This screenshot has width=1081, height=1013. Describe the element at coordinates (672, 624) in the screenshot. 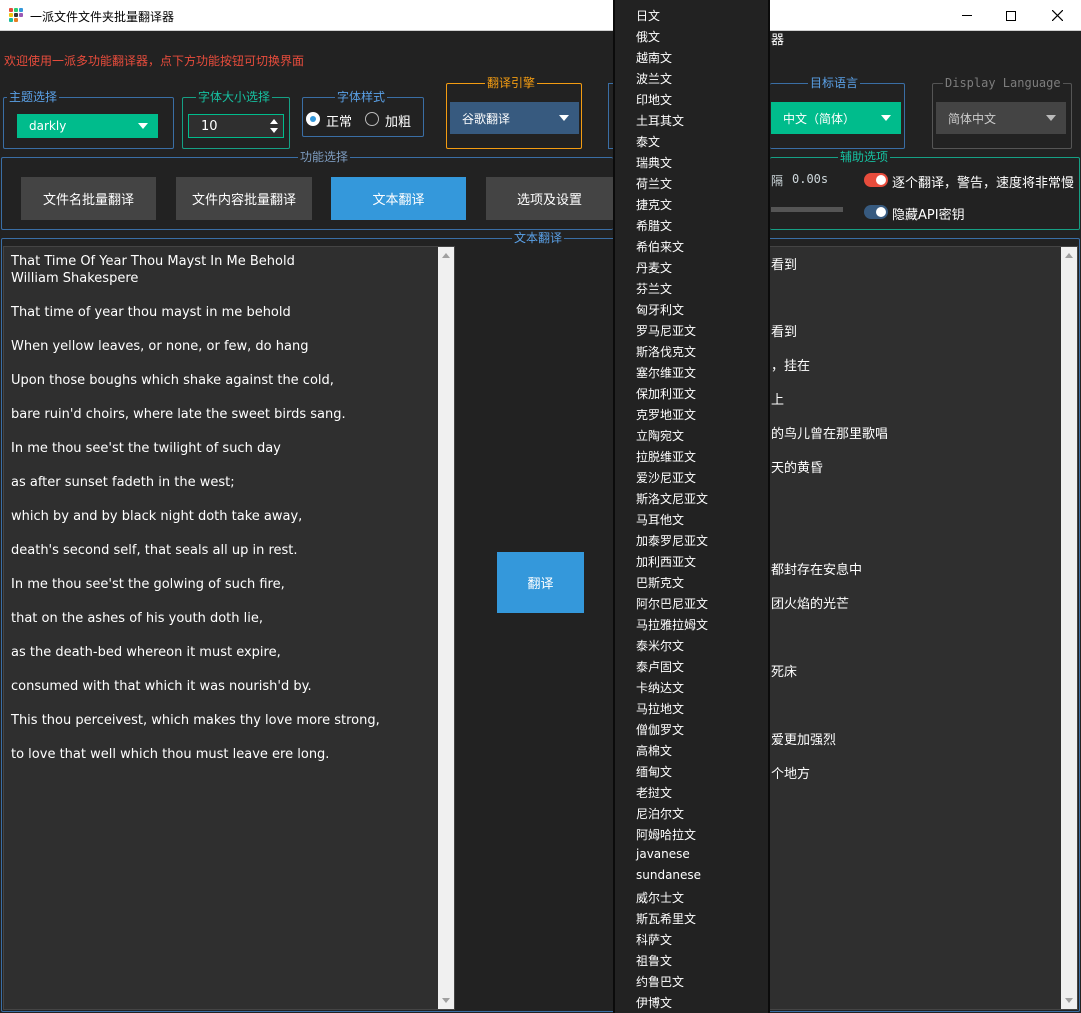

I see `language-option: 马拉雅拉姆文` at that location.